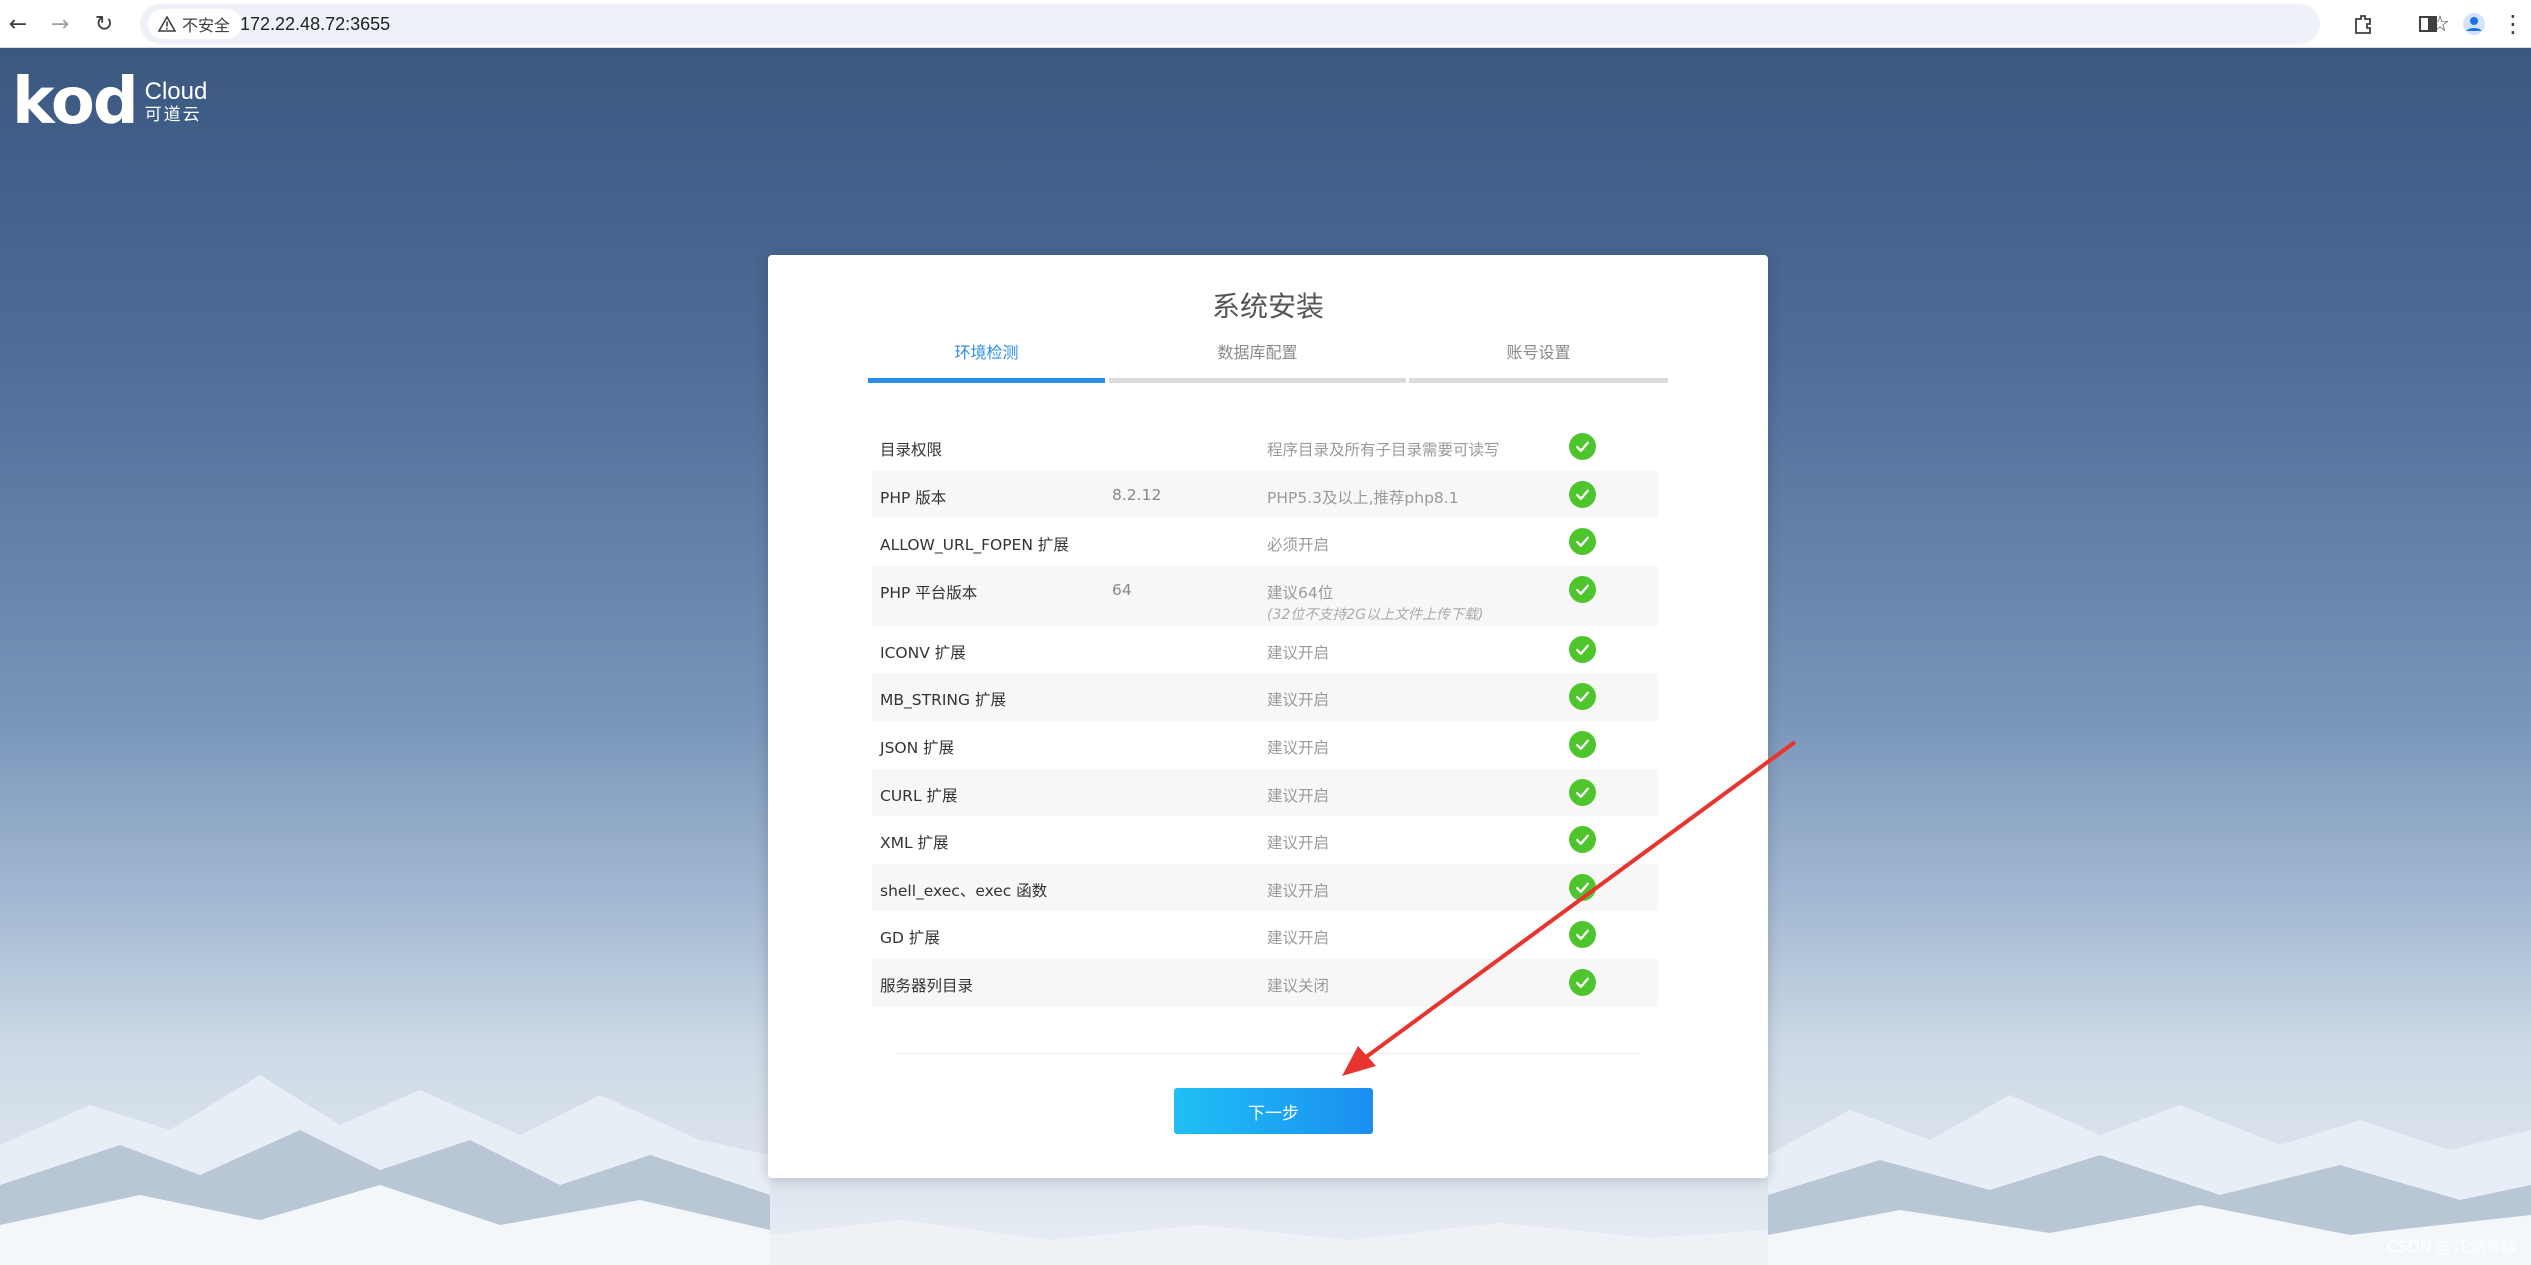 The height and width of the screenshot is (1265, 2531). I want to click on check-requirement: 建议64位, so click(1300, 592).